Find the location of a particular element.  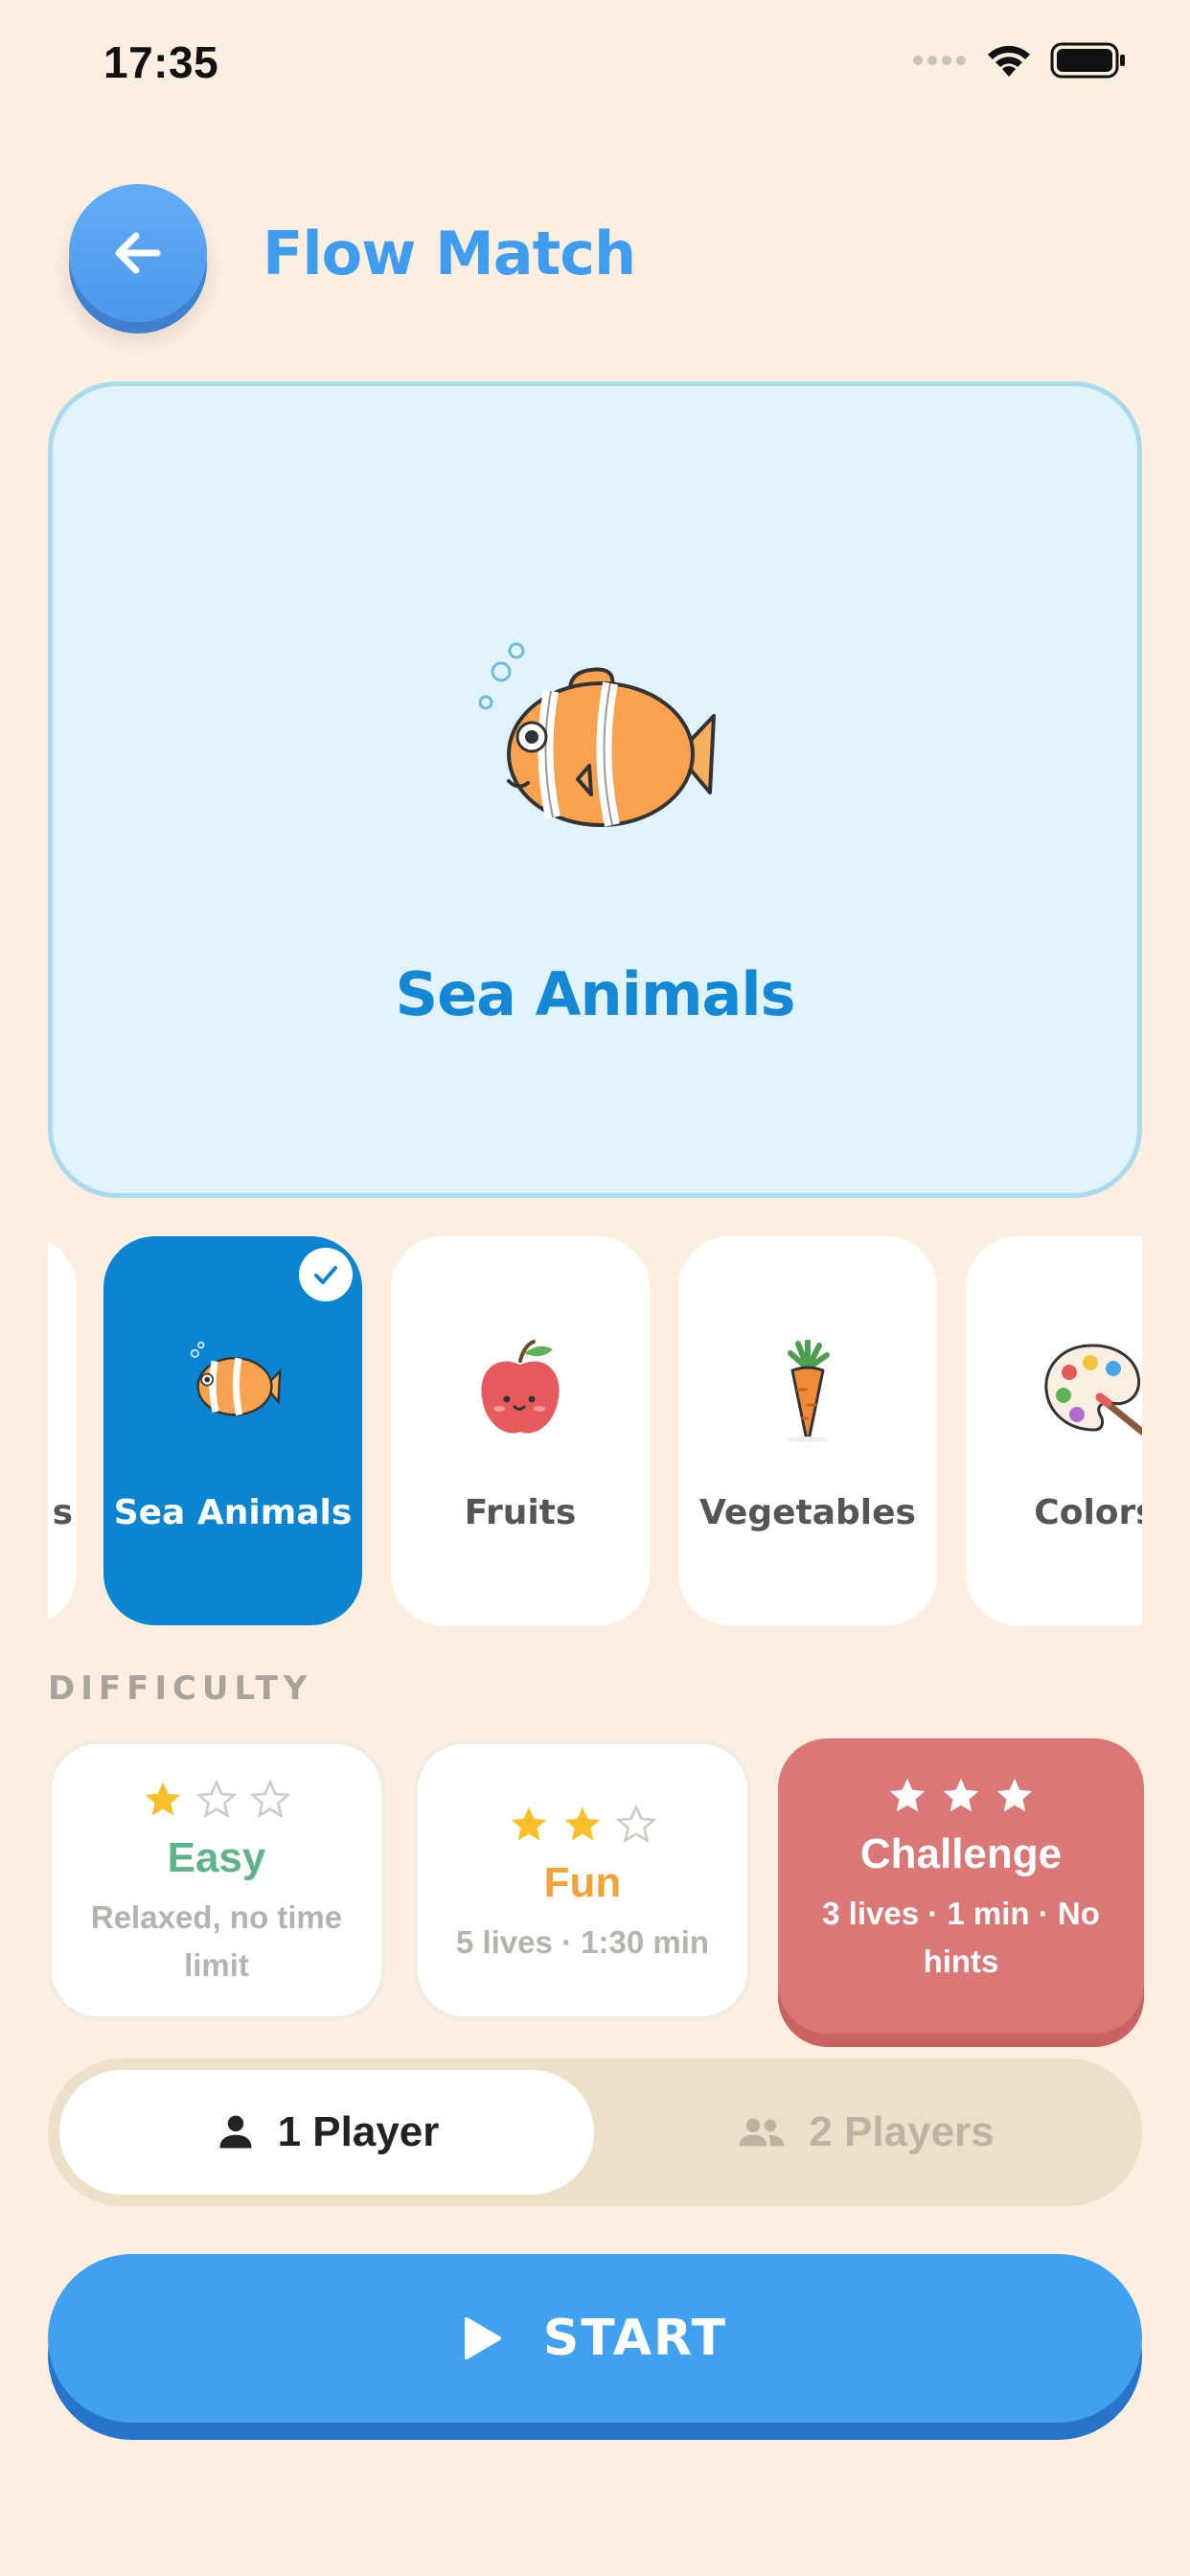

difficulty-easy: Easy Relaxed, no time limit is located at coordinates (217, 1880).